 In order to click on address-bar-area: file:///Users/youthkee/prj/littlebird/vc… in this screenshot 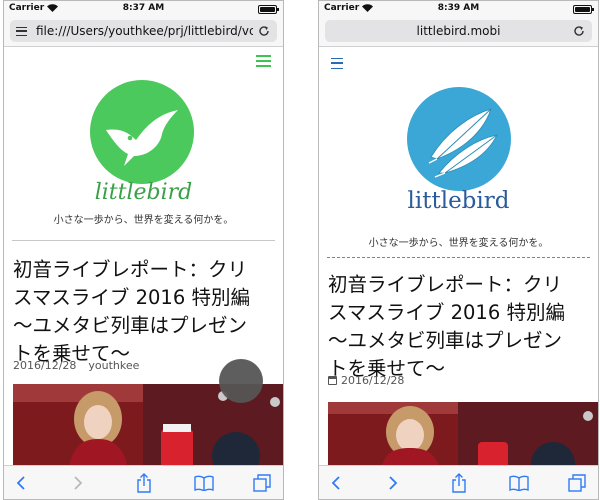, I will do `click(143, 32)`.